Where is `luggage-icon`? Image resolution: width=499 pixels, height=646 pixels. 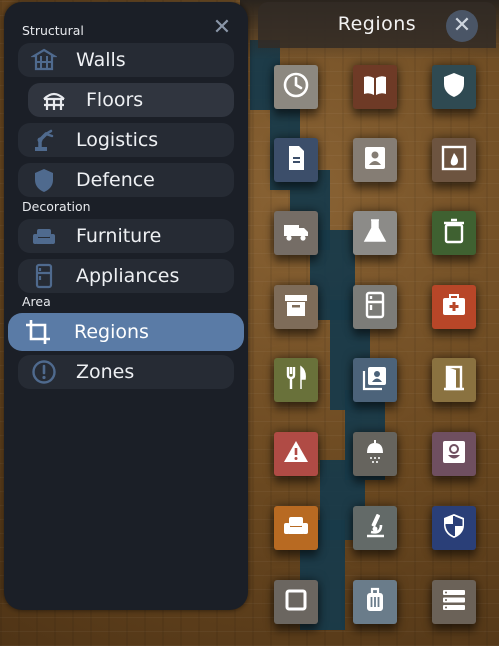 luggage-icon is located at coordinates (375, 602).